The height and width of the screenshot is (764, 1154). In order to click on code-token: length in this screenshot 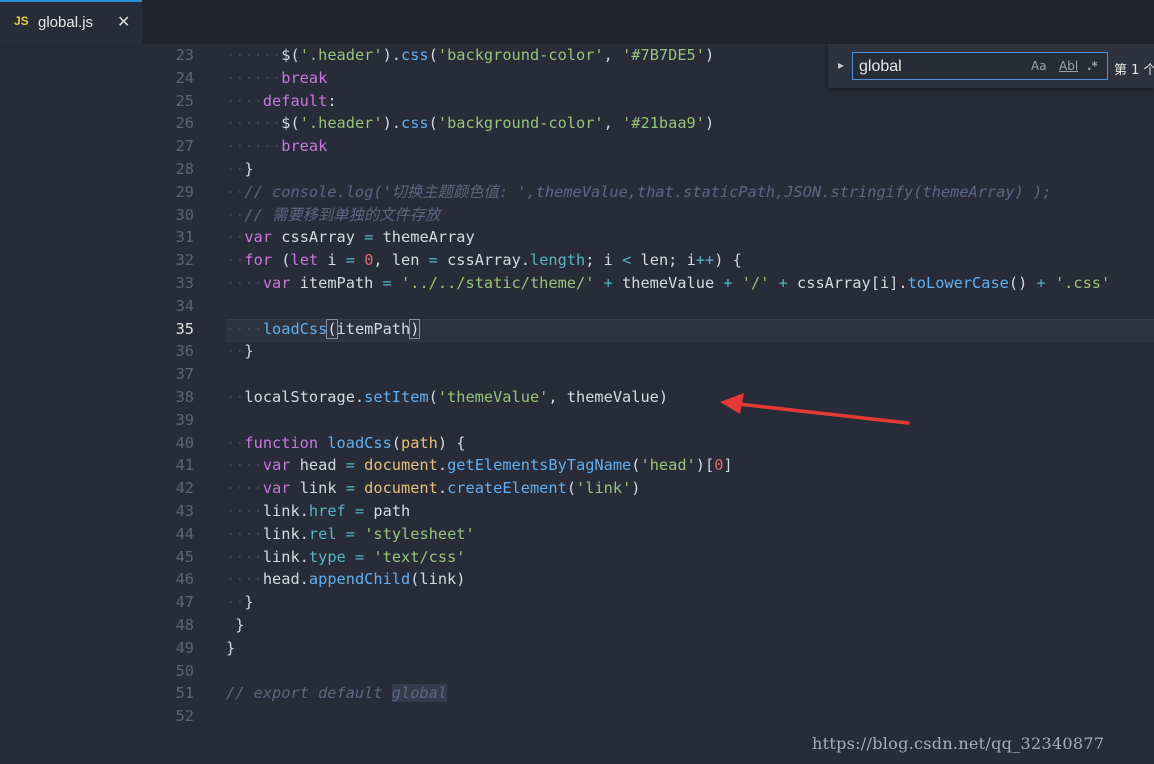, I will do `click(558, 260)`.